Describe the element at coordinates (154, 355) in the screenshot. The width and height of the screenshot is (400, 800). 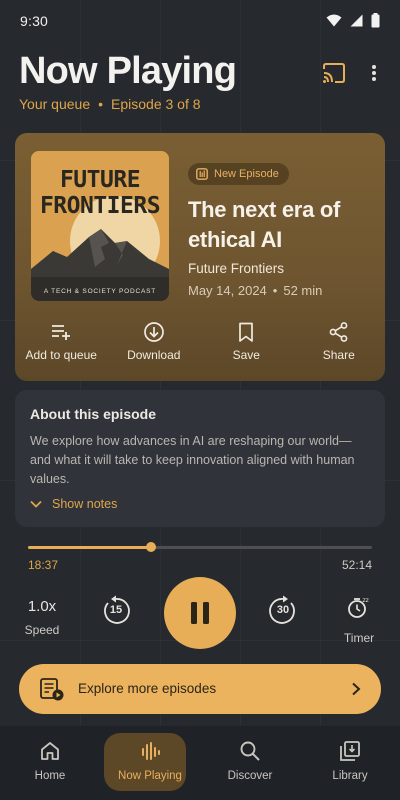
I see `action-label: Download` at that location.